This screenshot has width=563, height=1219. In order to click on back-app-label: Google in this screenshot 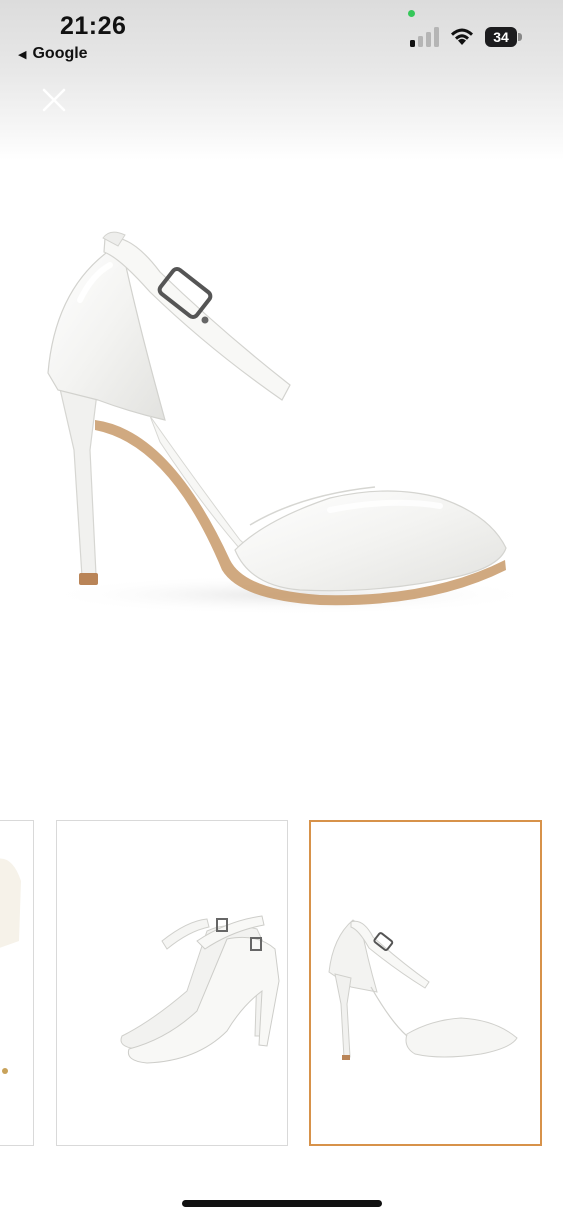, I will do `click(60, 53)`.